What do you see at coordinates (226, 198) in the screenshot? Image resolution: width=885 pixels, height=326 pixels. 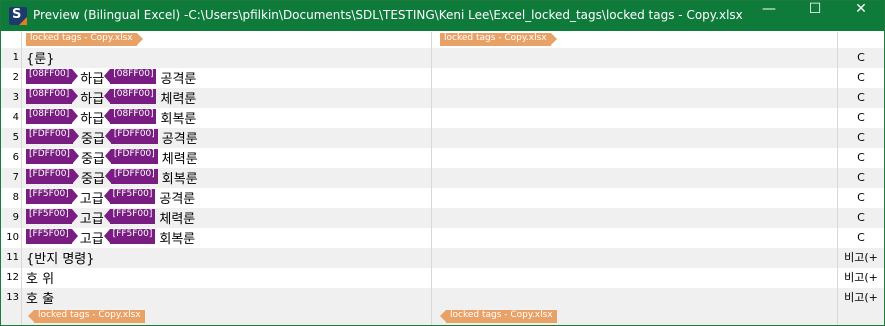 I see `source-cell: [FF5F00] 고급 [FF5F00] 공격룬` at bounding box center [226, 198].